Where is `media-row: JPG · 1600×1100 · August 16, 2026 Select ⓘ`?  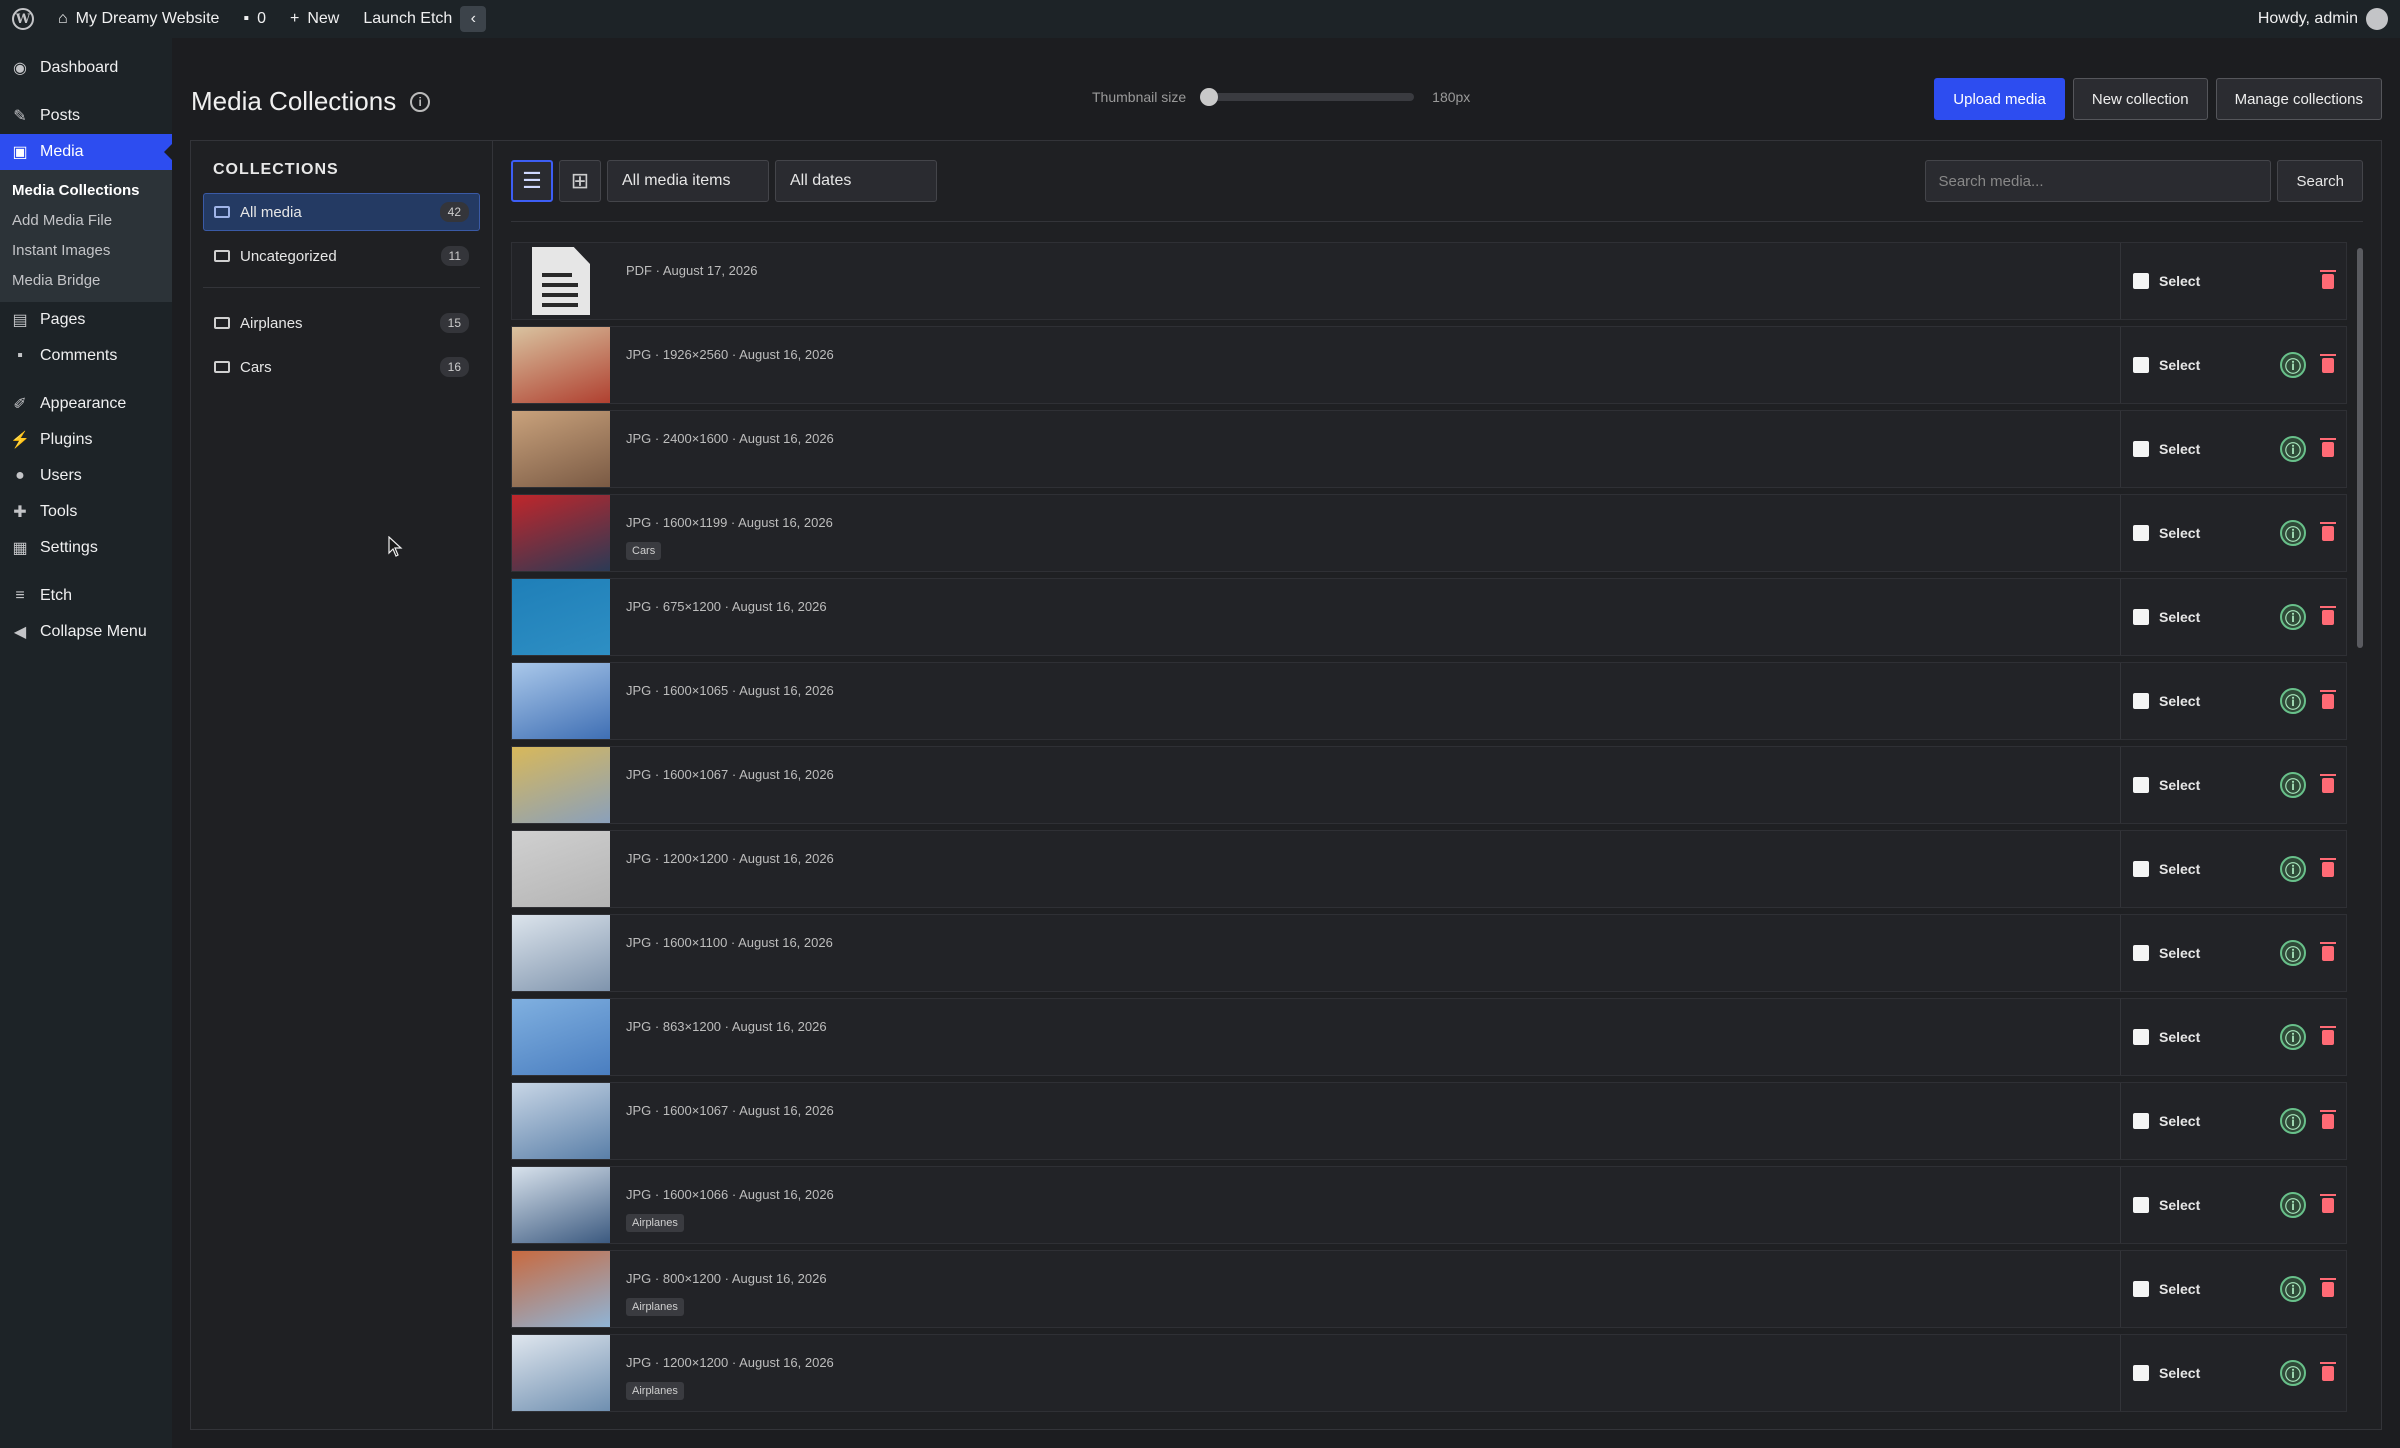
media-row: JPG · 1600×1100 · August 16, 2026 Select ⓘ is located at coordinates (1429, 953).